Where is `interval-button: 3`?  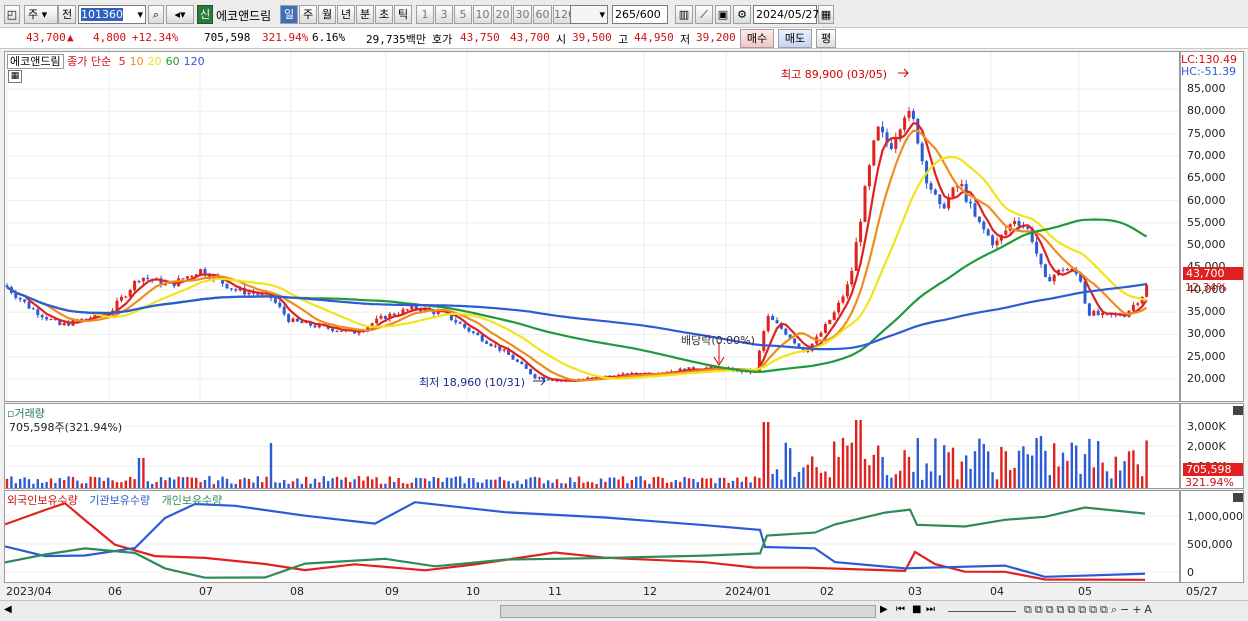 interval-button: 3 is located at coordinates (444, 14).